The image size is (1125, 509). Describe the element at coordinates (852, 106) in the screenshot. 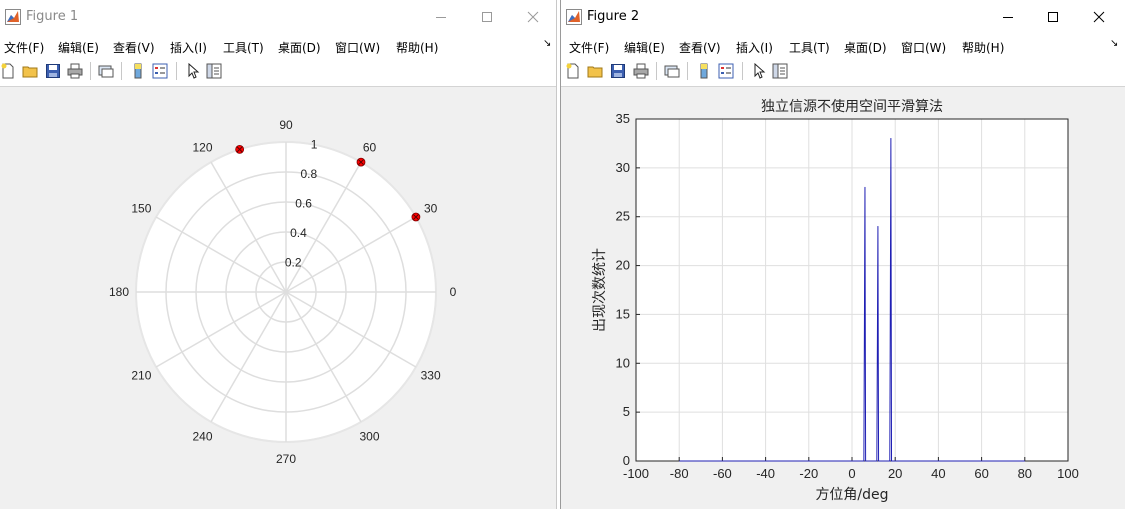

I see `chart-title: 独立信源不使用空间平滑算法` at that location.